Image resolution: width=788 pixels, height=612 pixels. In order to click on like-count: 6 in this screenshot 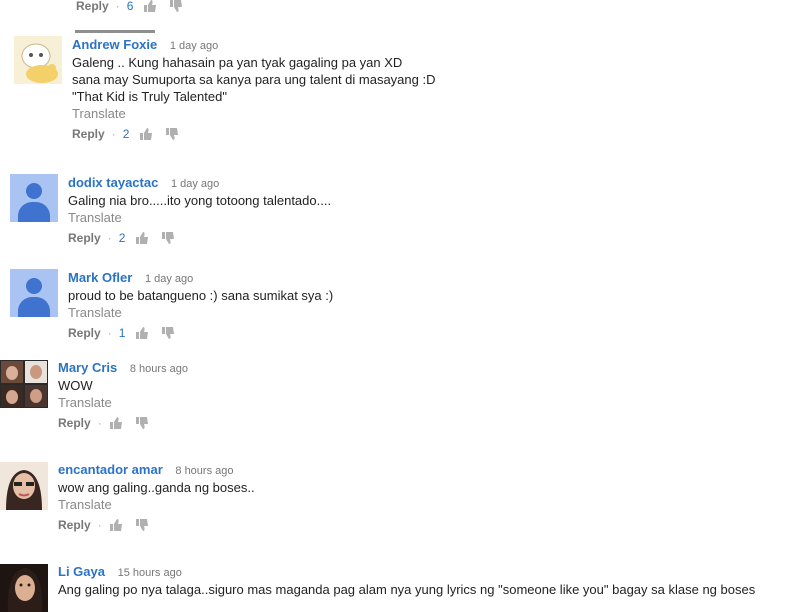, I will do `click(130, 6)`.